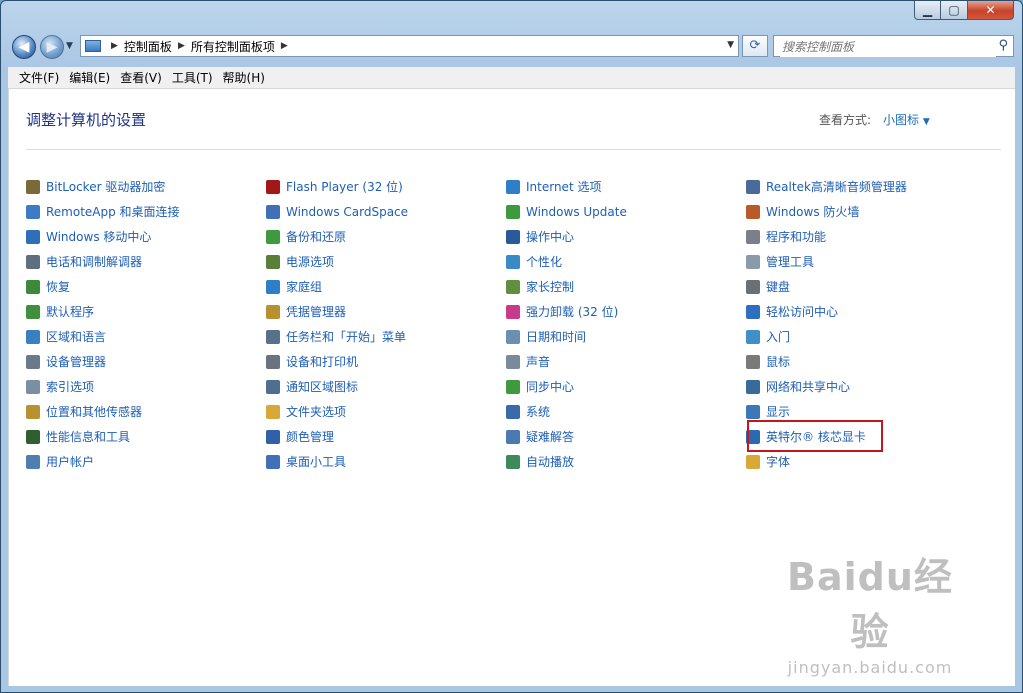  What do you see at coordinates (381, 461) in the screenshot?
I see `control-panel-item: 桌面小工具` at bounding box center [381, 461].